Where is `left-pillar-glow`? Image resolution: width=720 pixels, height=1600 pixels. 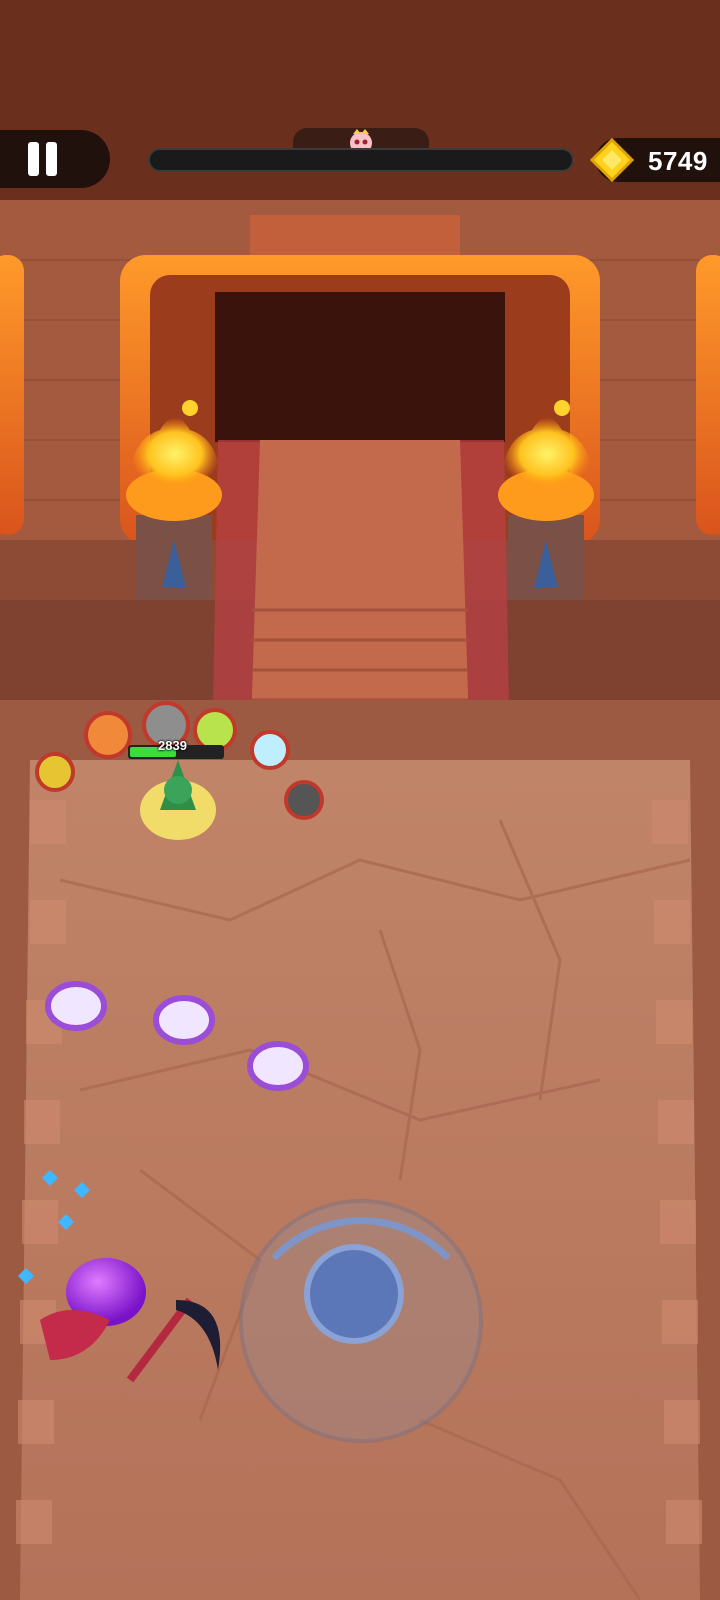 left-pillar-glow is located at coordinates (12, 395).